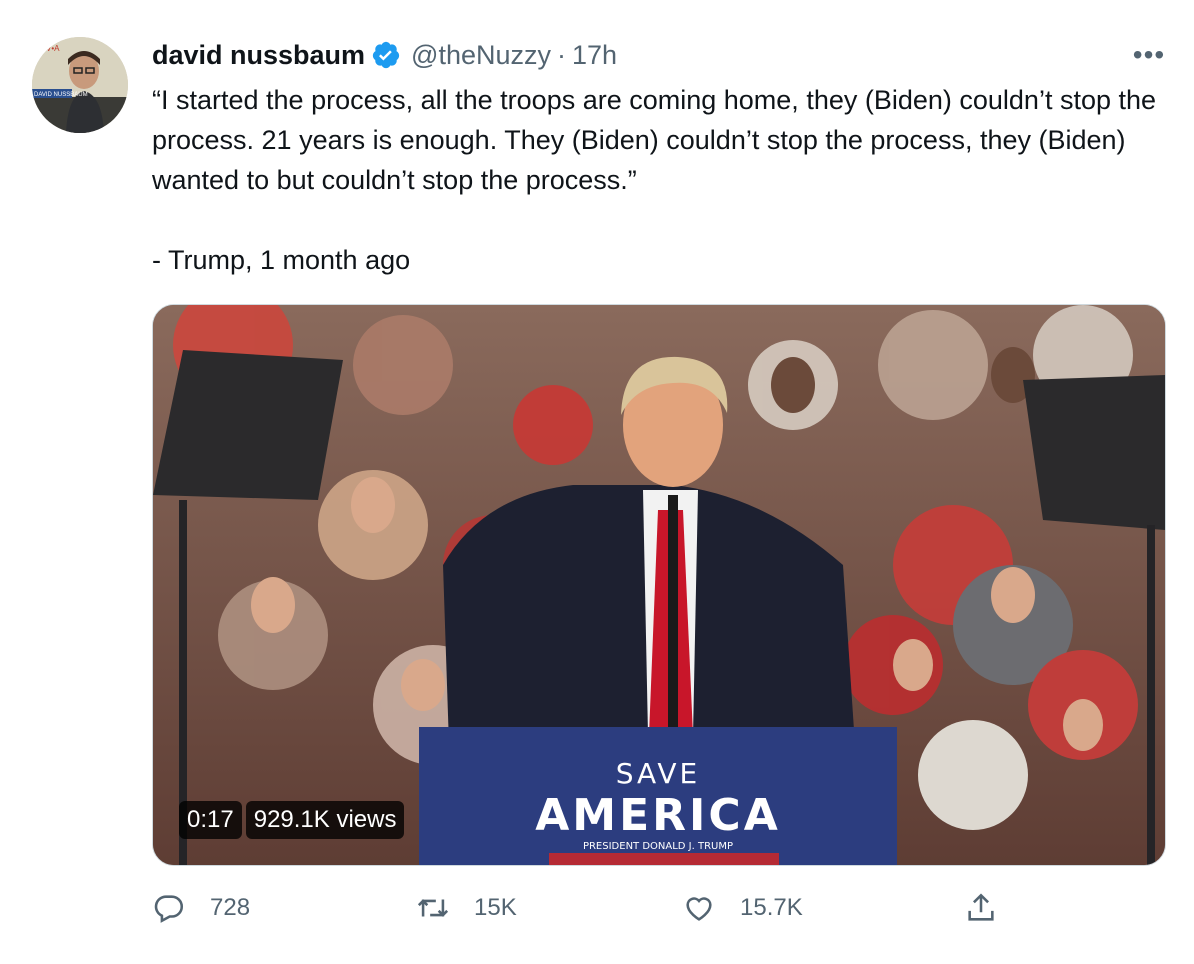 This screenshot has height=964, width=1194. Describe the element at coordinates (699, 909) in the screenshot. I see `like-icon` at that location.